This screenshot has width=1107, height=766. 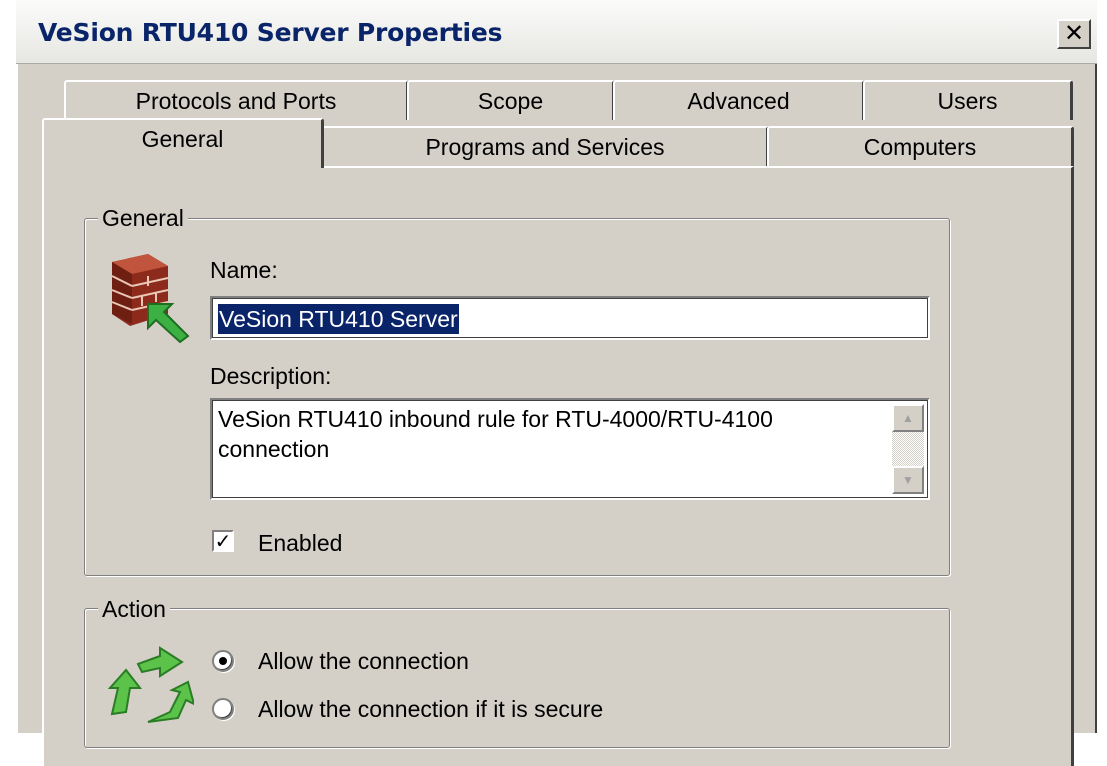 I want to click on general-group-label: General, so click(x=143, y=218).